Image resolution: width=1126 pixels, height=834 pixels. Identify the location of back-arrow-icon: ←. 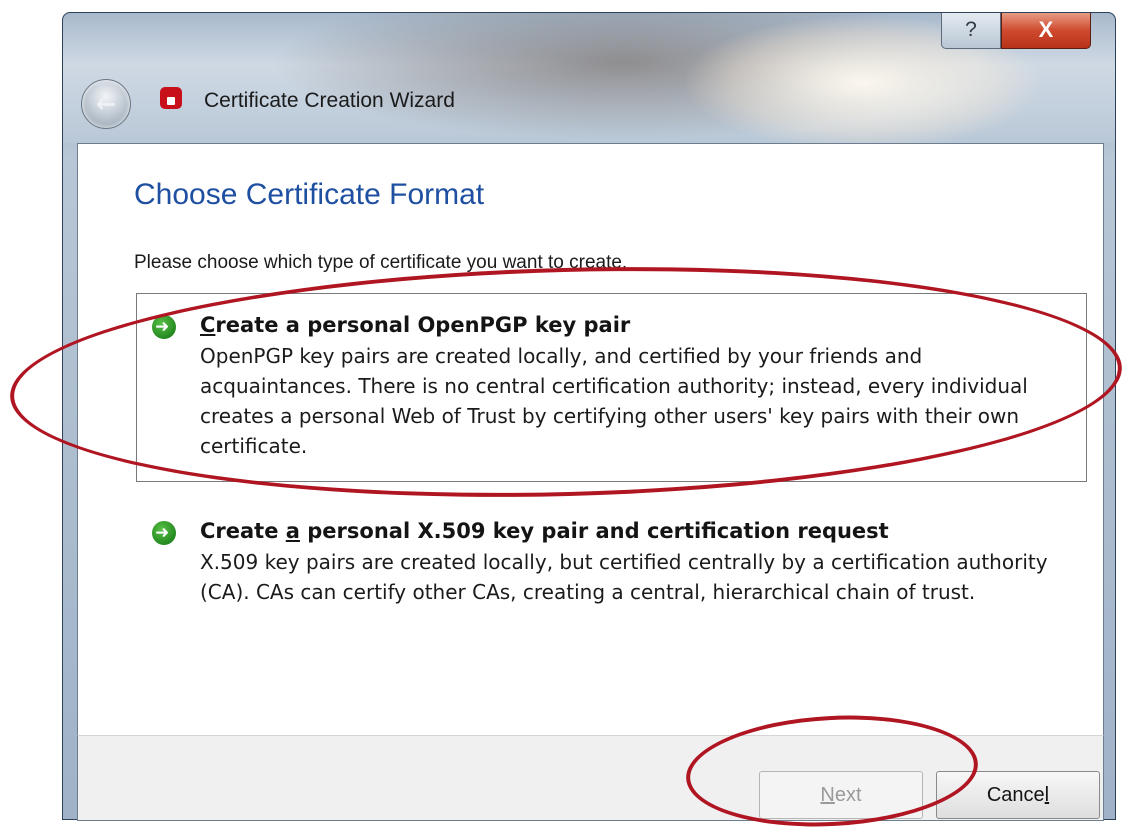
(106, 104).